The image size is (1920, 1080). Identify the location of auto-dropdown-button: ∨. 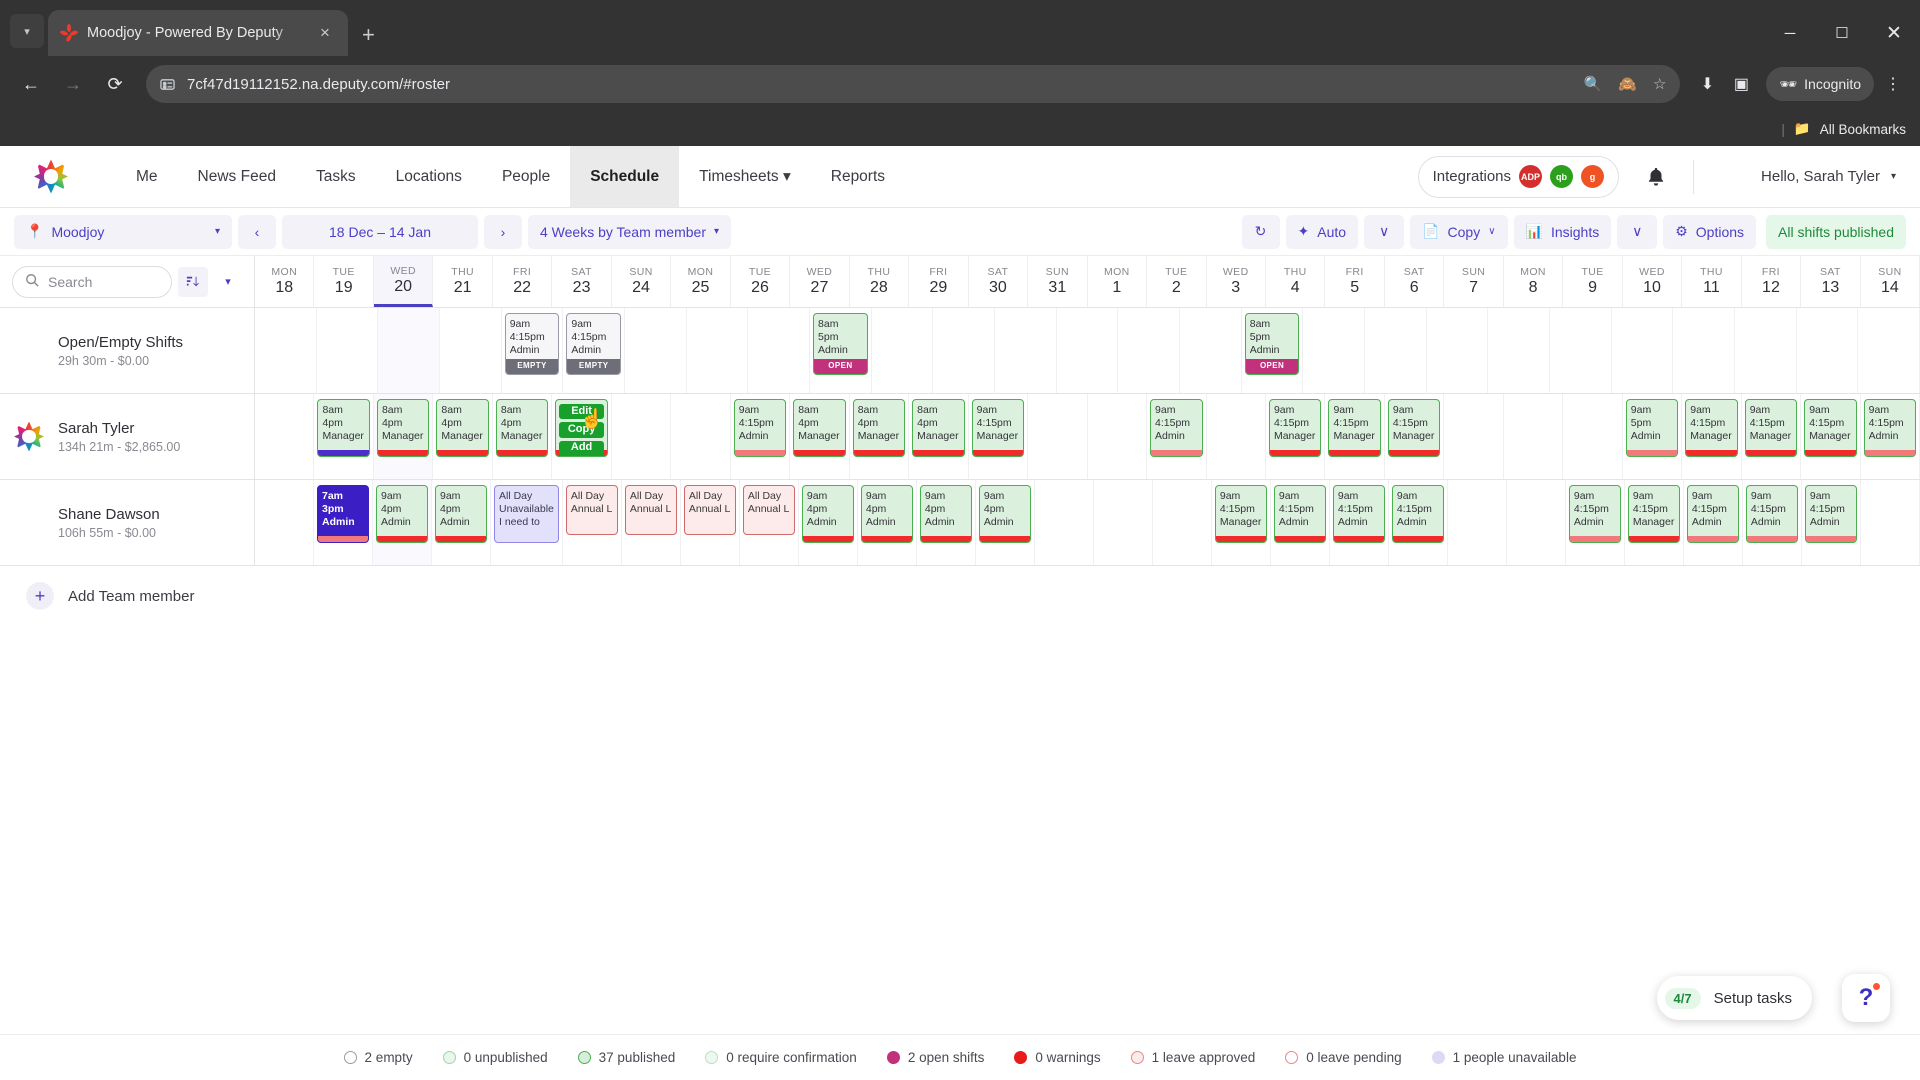
(1384, 231).